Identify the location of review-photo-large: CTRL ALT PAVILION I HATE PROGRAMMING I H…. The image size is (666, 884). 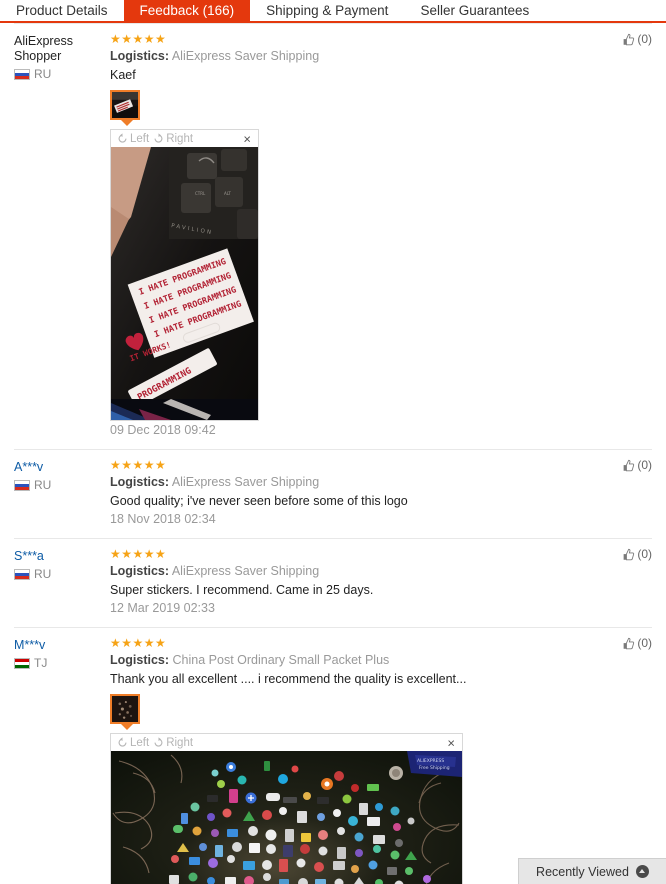
(184, 283).